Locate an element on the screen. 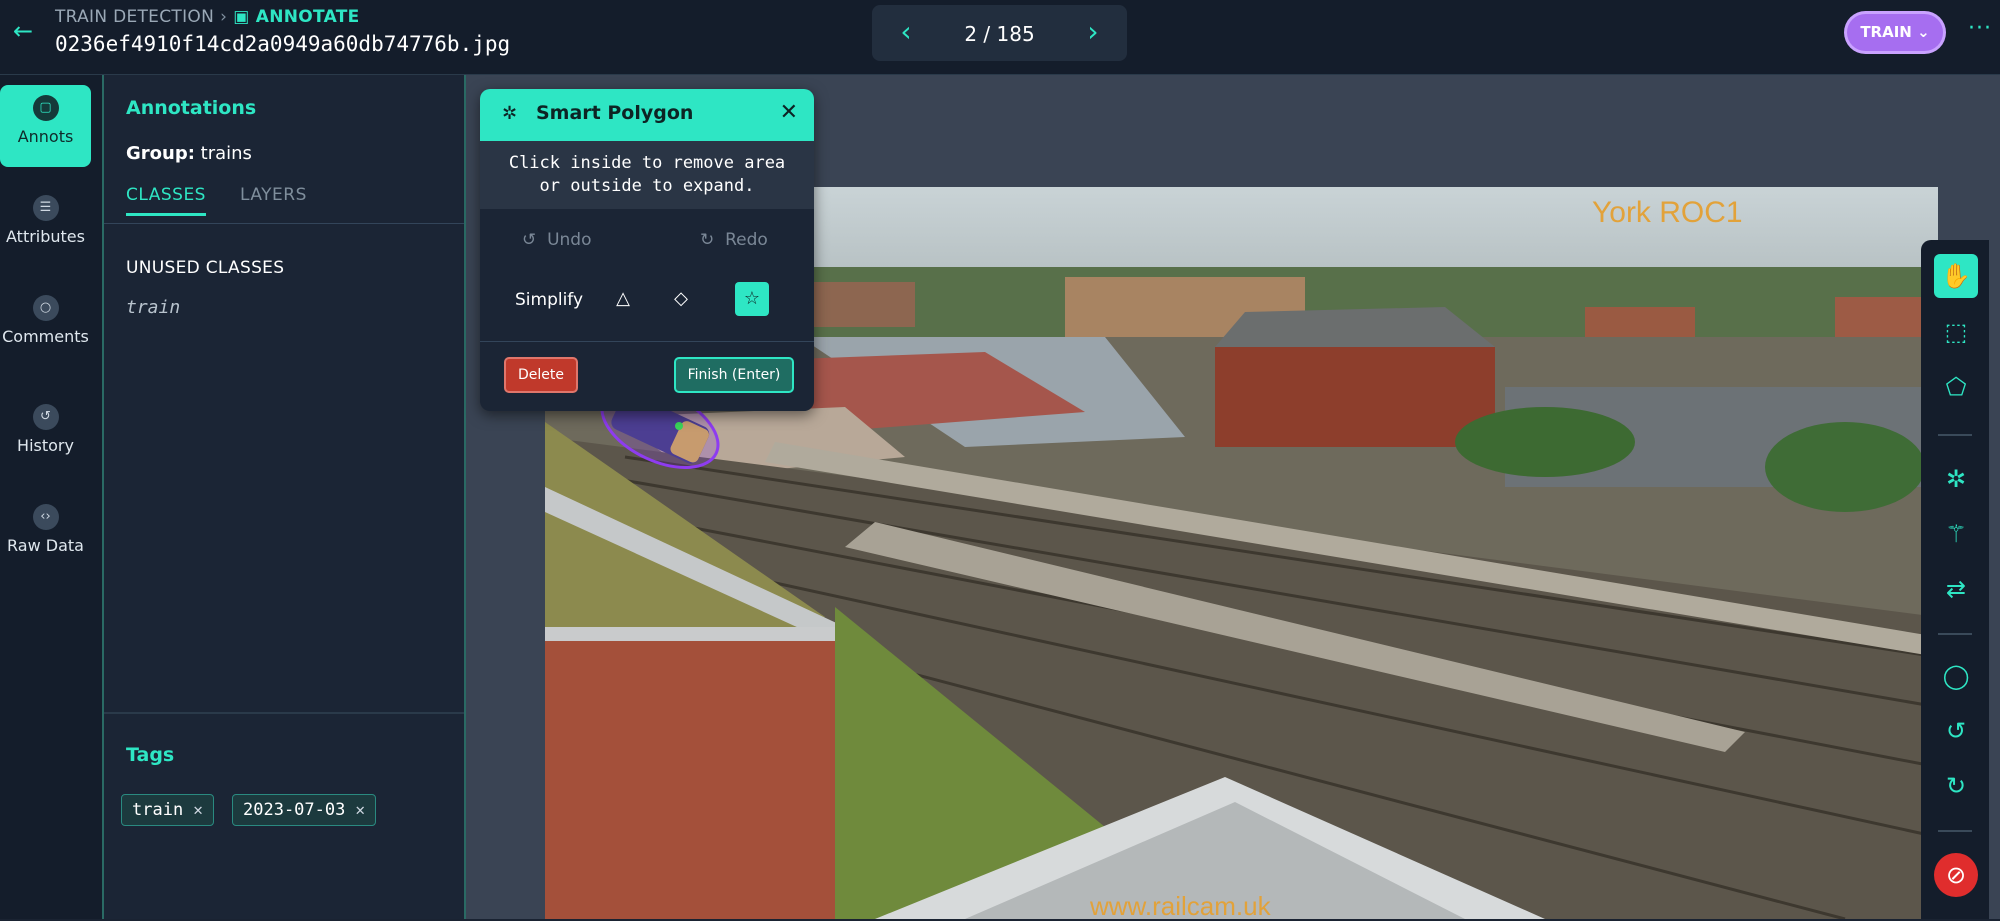  delete-button: Delete is located at coordinates (541, 375).